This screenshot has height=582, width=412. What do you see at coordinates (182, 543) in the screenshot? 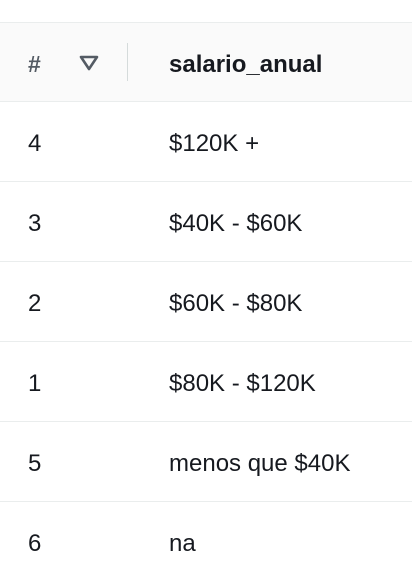
I see `row-value: na` at bounding box center [182, 543].